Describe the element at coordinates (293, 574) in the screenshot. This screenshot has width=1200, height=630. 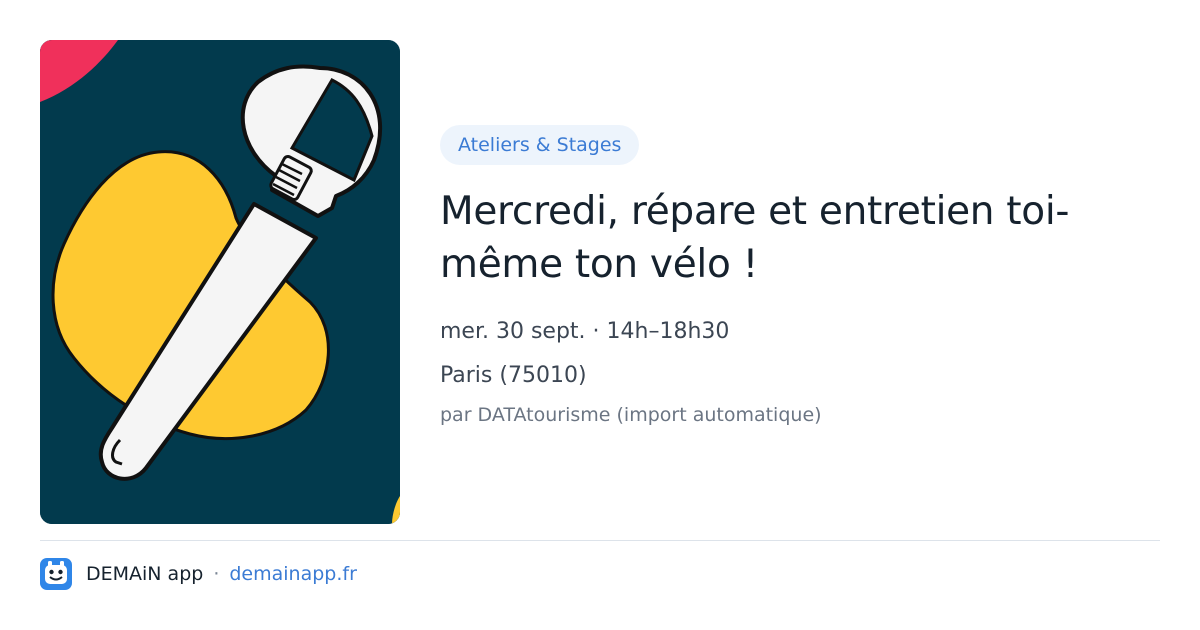
I see `site-link: demainapp.fr` at that location.